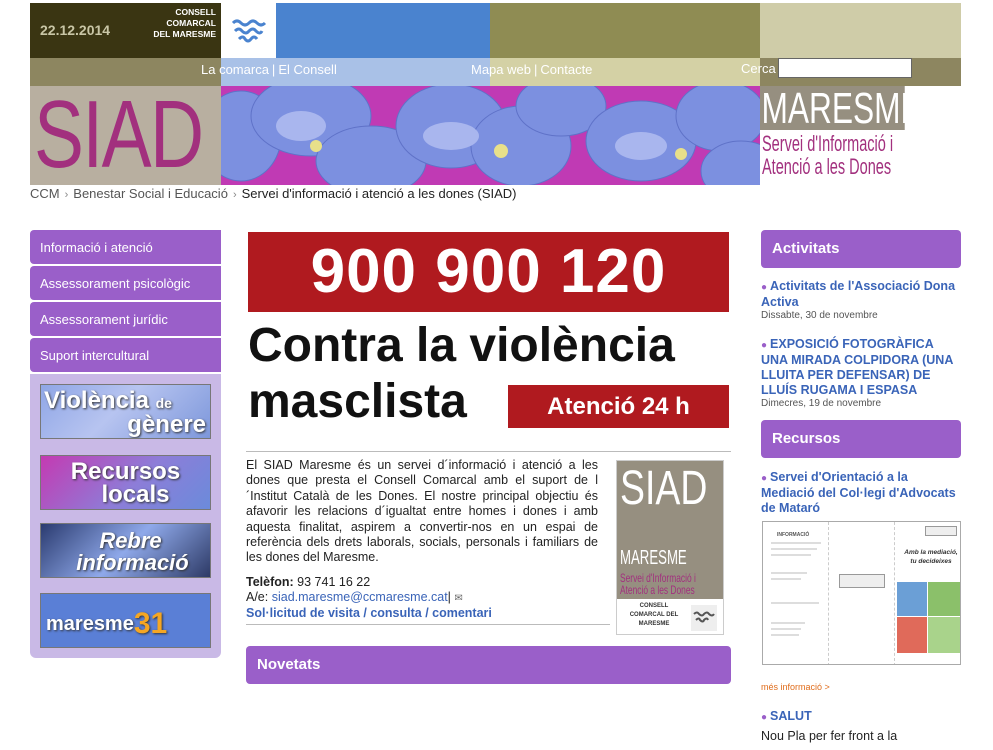 The width and height of the screenshot is (993, 750). What do you see at coordinates (166, 424) in the screenshot?
I see `promo-violencia-line2: gènere` at bounding box center [166, 424].